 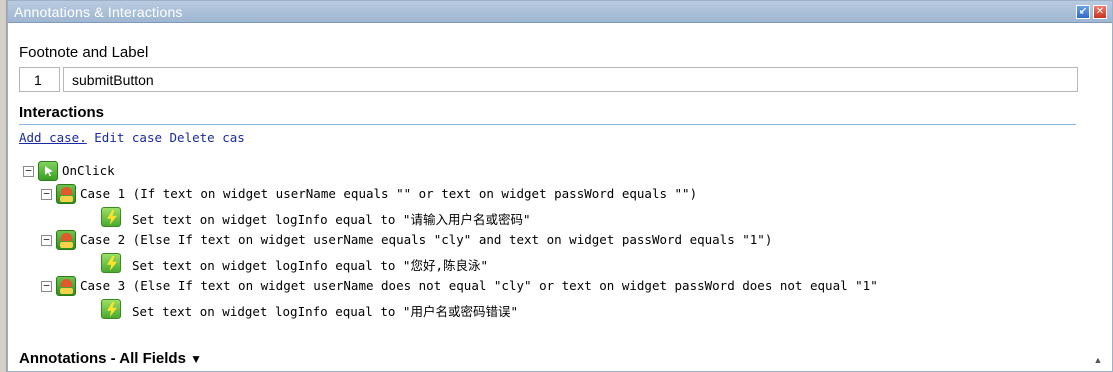 What do you see at coordinates (102, 358) in the screenshot?
I see `annotations-heading-label: Annotations - All Fields` at bounding box center [102, 358].